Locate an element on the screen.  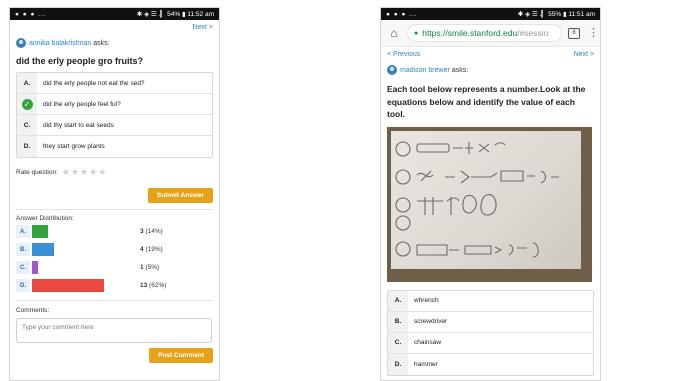
rate-label: Rate question: is located at coordinates (37, 172).